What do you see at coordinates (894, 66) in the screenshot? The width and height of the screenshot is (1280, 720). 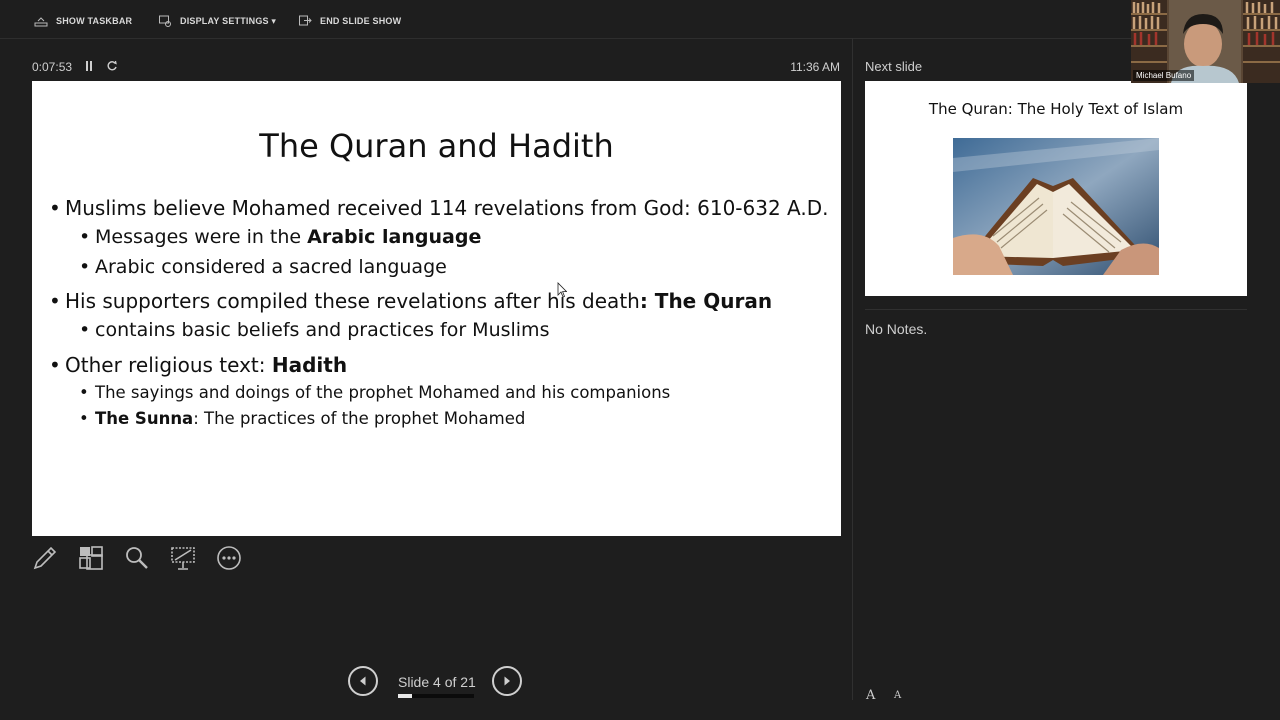 I see `next-slide-label: Next slide` at bounding box center [894, 66].